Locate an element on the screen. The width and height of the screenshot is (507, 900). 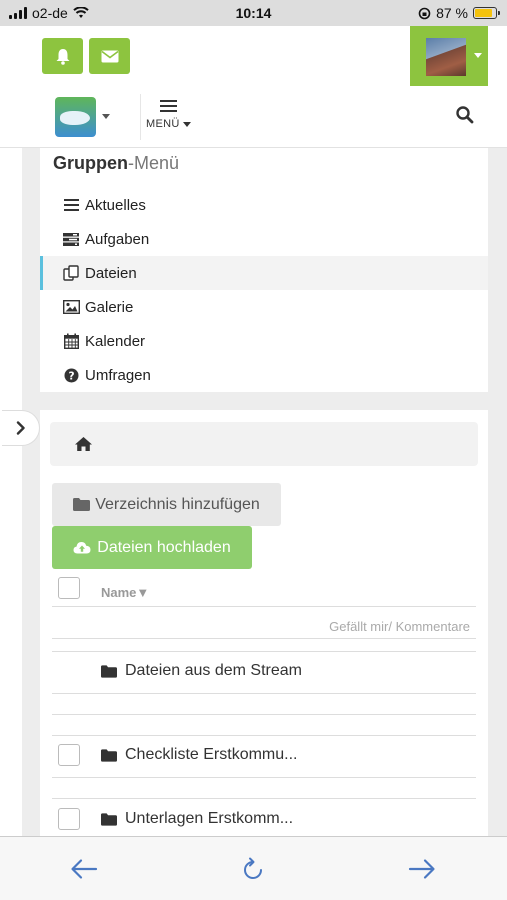
nav-bar: MENÜ is located at coordinates (253, 117).